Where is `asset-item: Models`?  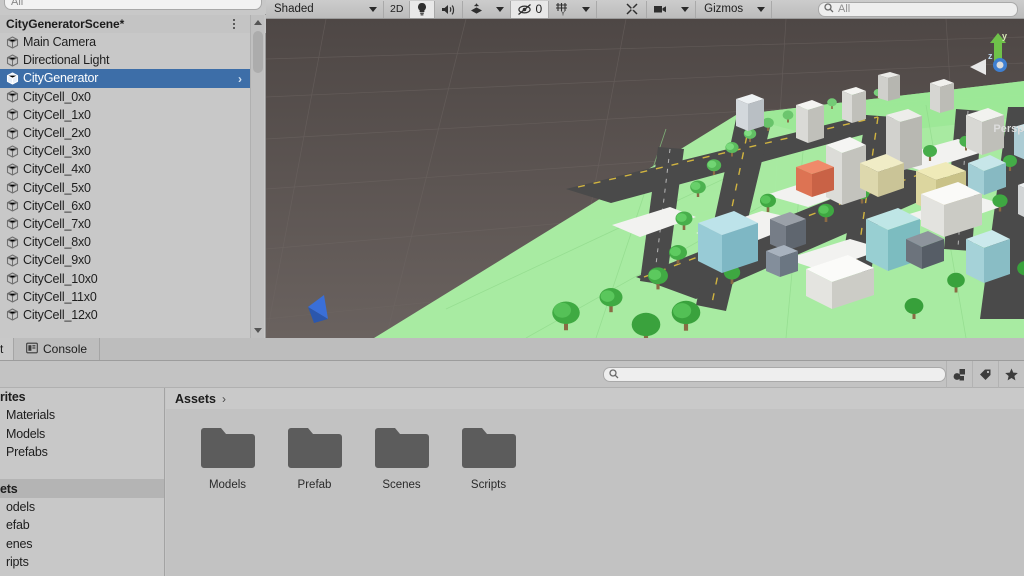 asset-item: Models is located at coordinates (227, 458).